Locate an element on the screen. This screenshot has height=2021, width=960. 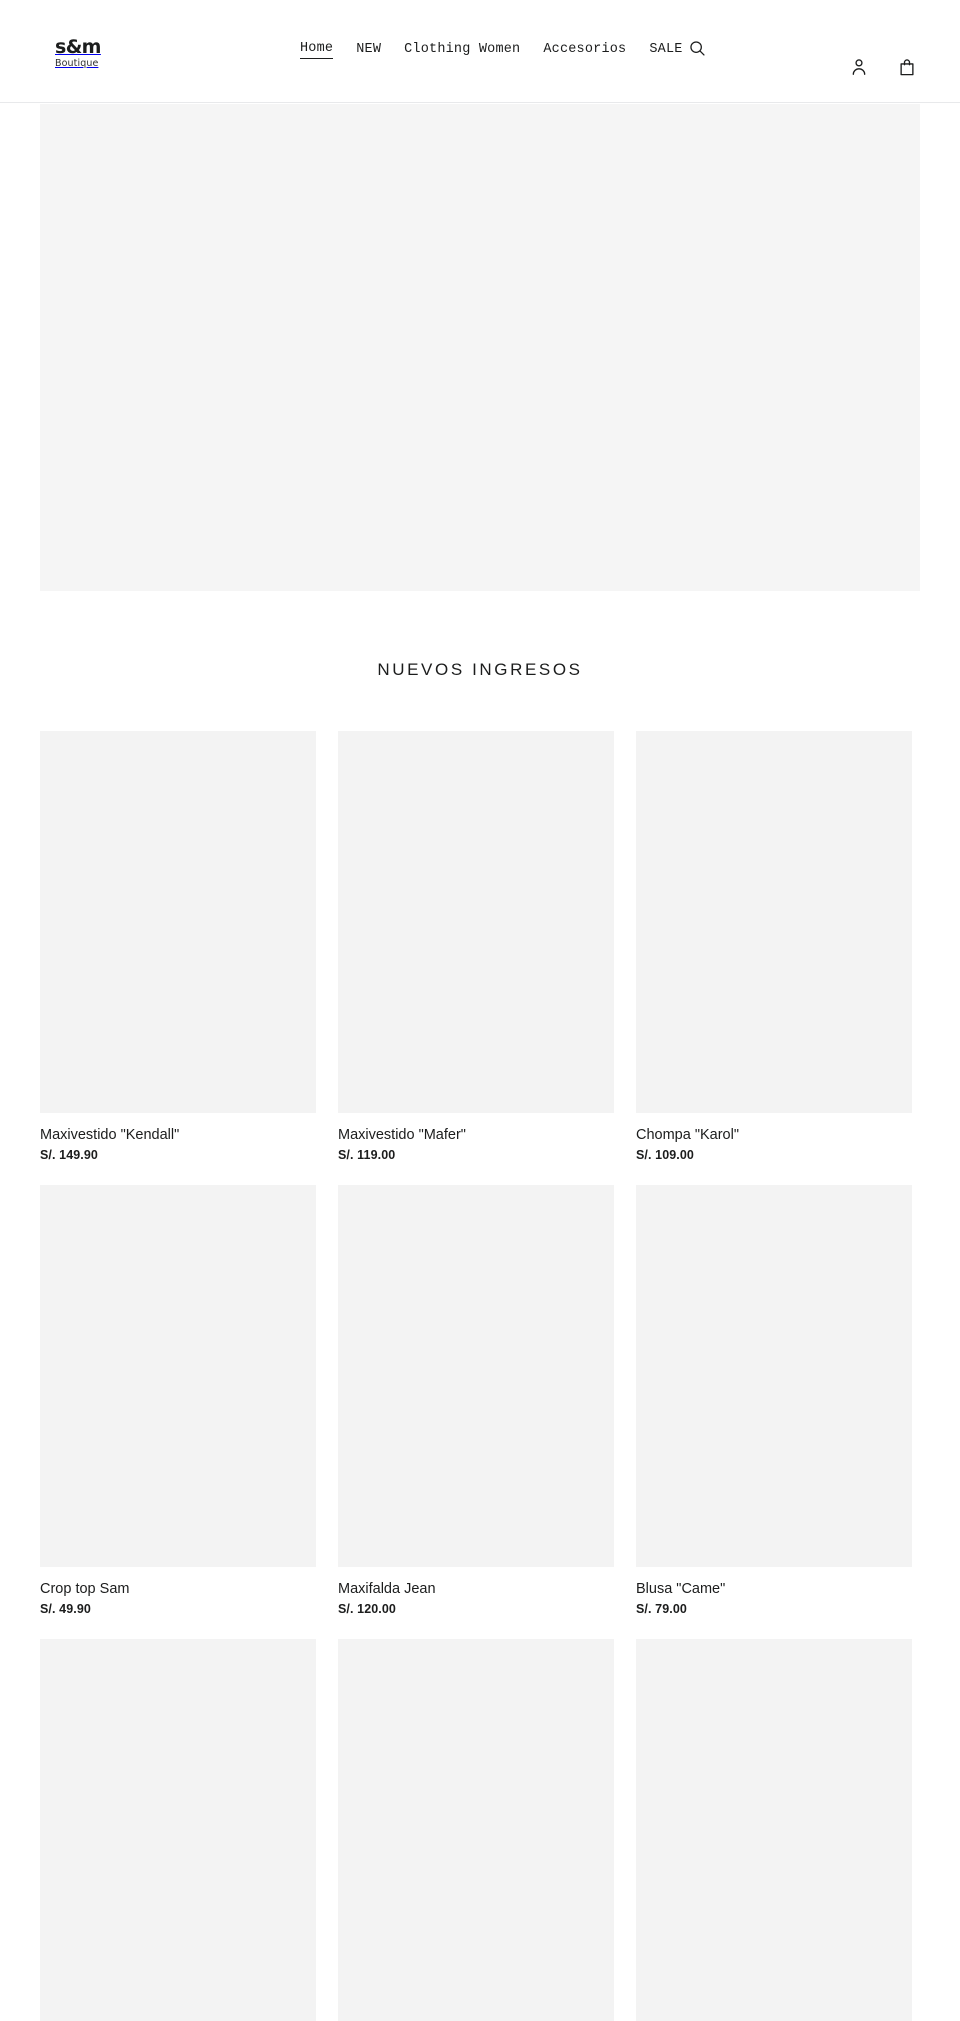
product-price: S/. 149.90 is located at coordinates (69, 1154).